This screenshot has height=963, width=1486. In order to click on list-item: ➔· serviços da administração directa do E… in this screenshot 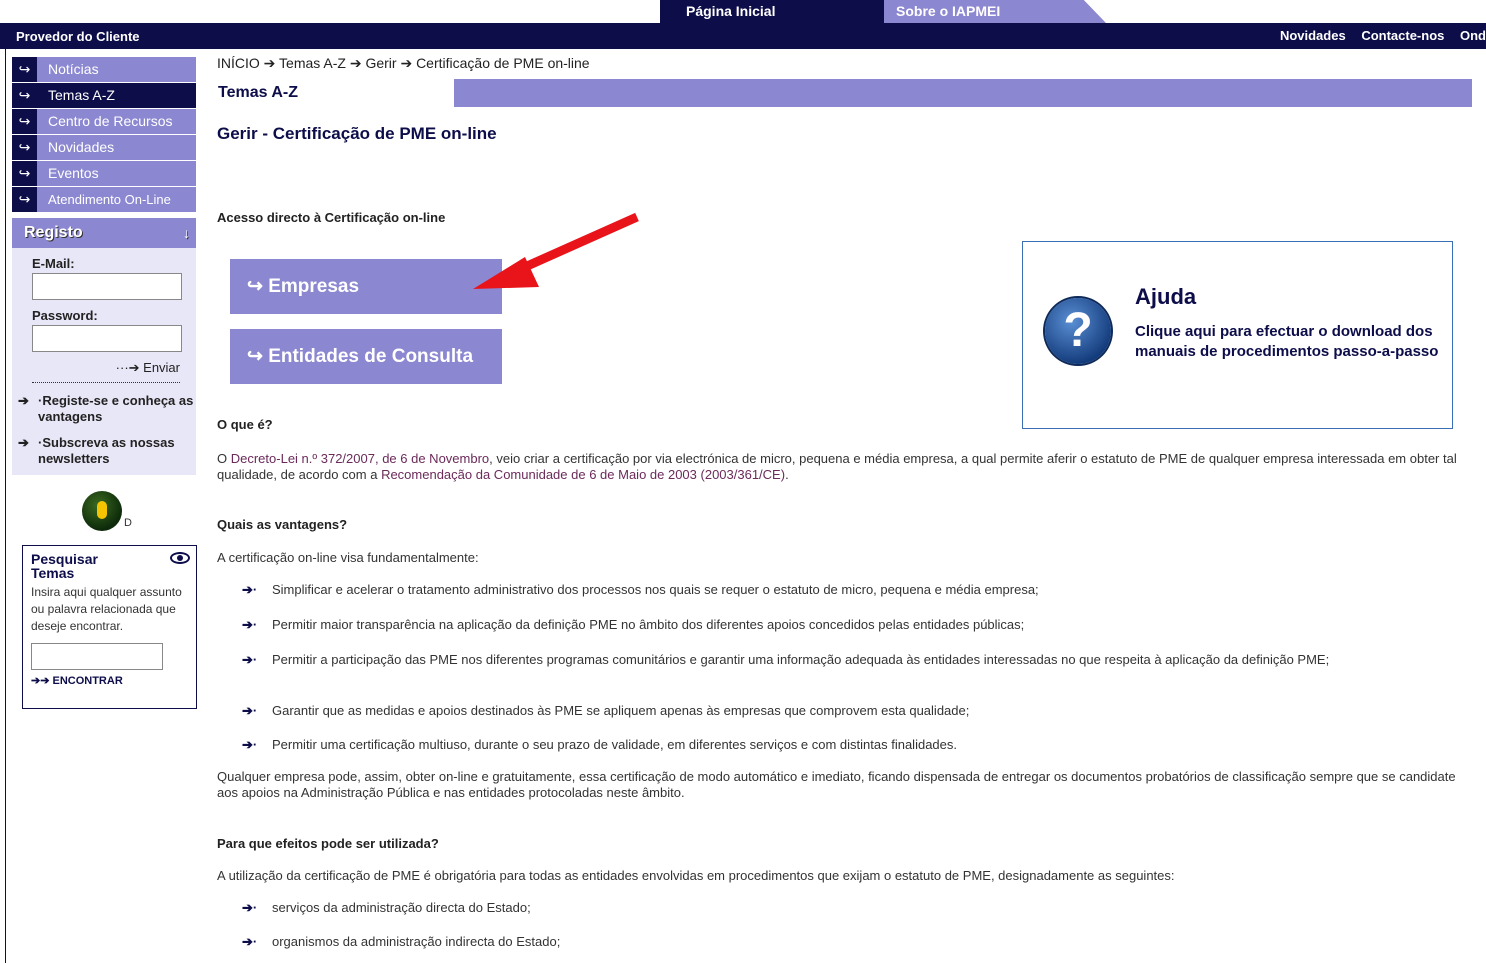, I will do `click(847, 908)`.